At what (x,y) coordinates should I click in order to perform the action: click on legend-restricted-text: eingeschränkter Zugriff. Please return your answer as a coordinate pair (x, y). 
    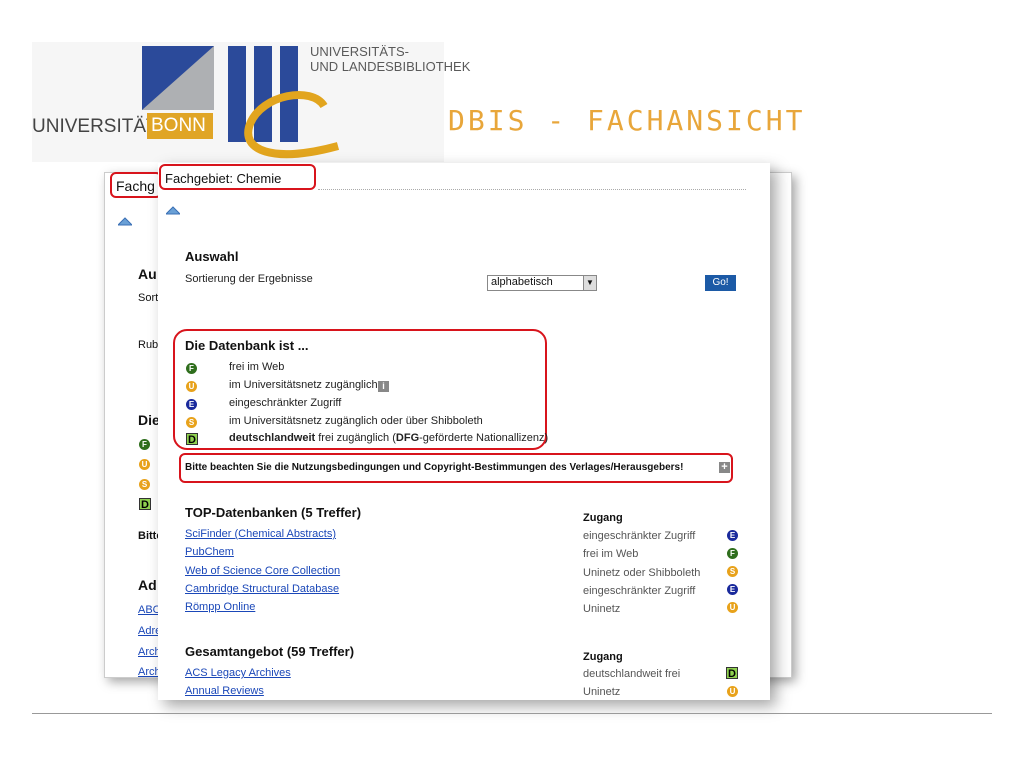
    Looking at the image, I should click on (285, 403).